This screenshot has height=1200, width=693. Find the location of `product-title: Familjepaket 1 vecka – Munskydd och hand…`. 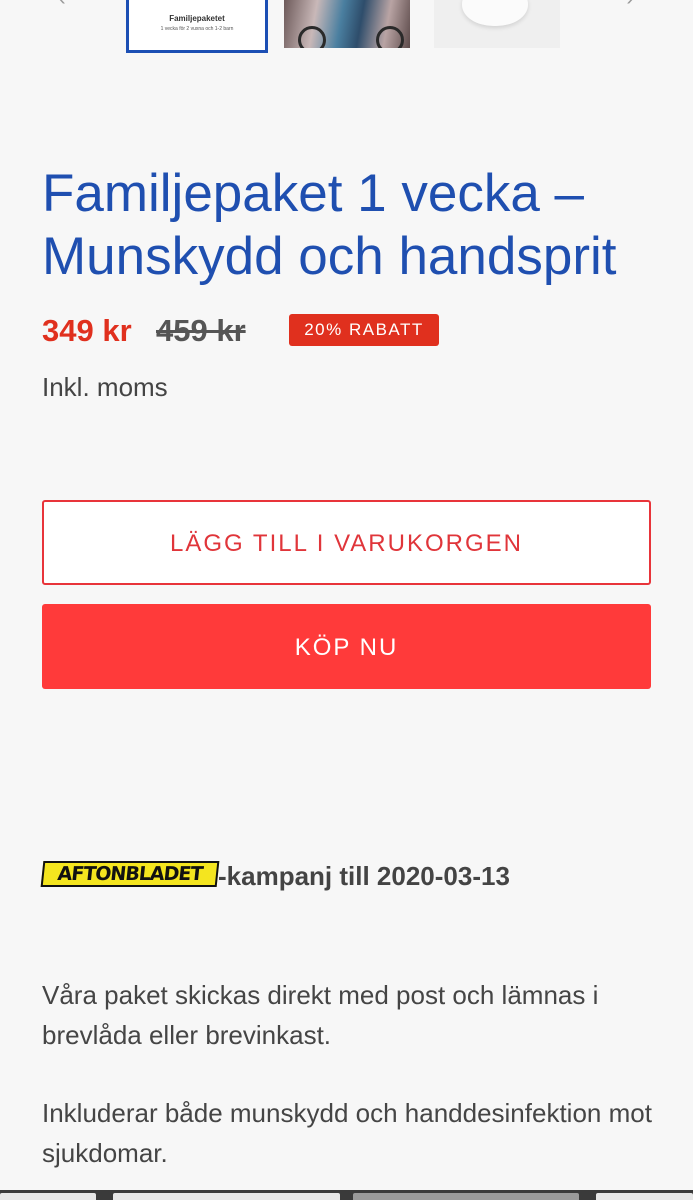

product-title: Familjepaket 1 vecka – Munskydd och hand… is located at coordinates (329, 225).